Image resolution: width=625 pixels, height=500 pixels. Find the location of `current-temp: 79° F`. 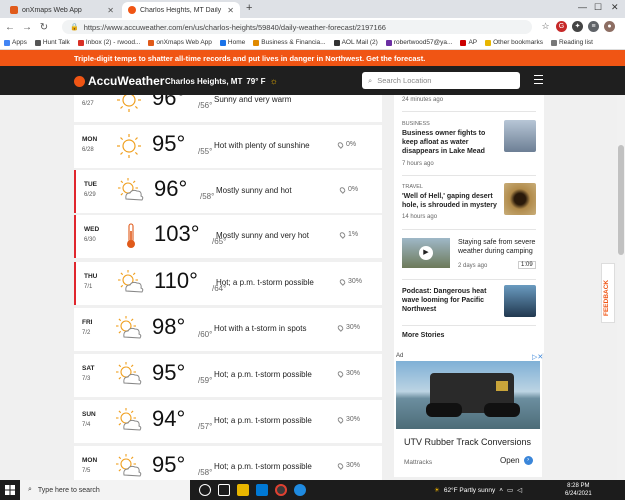

current-temp: 79° F is located at coordinates (256, 81).